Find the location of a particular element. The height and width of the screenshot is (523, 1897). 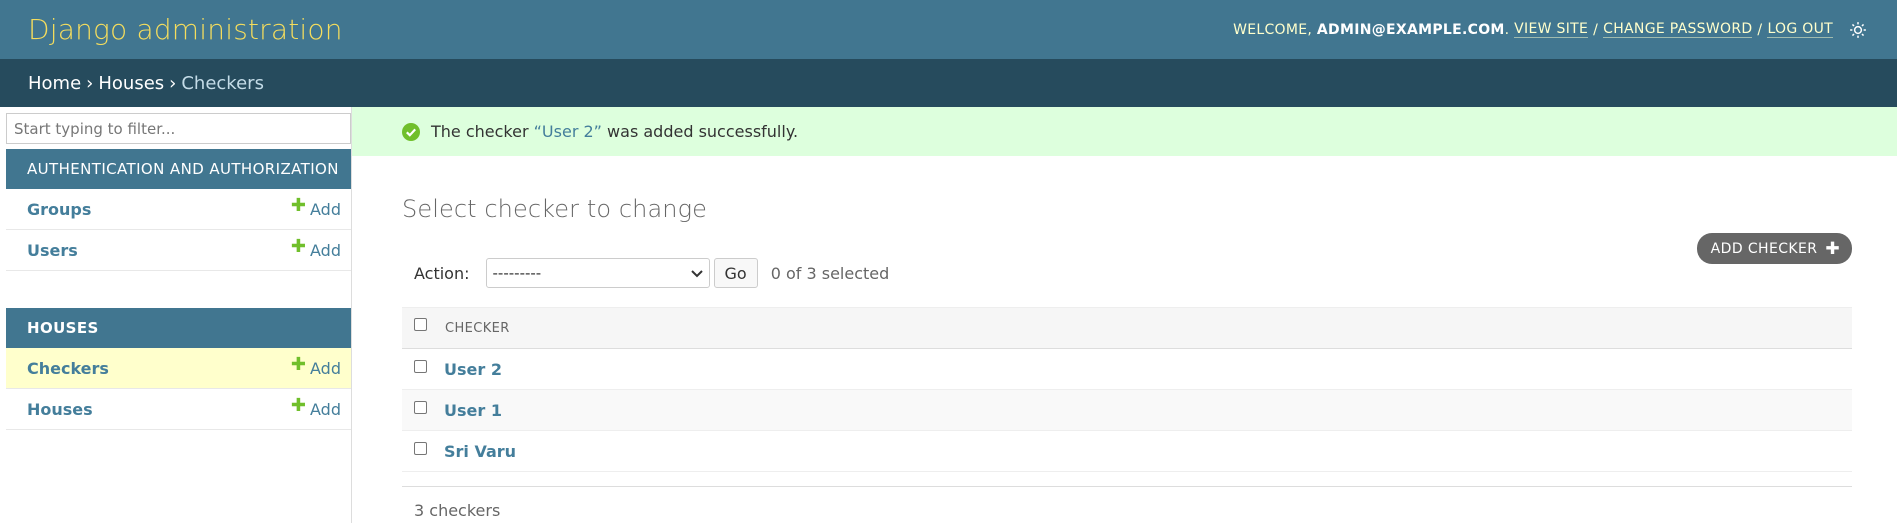

message-link: “User 2” is located at coordinates (568, 131).